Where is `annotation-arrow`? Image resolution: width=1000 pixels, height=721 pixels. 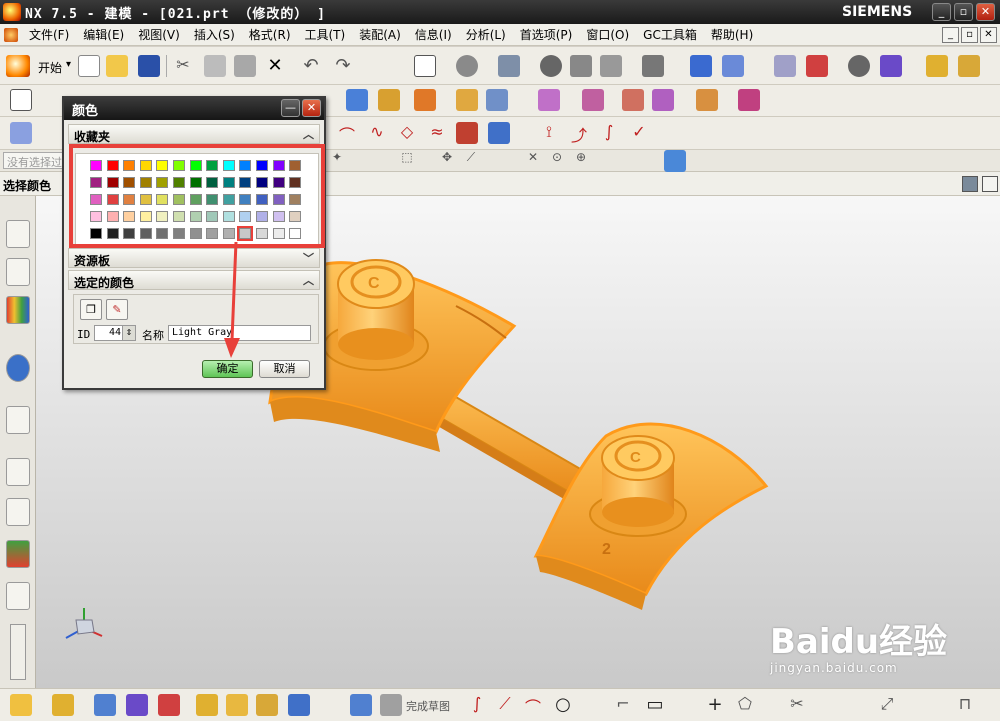 annotation-arrow is located at coordinates (234, 291).